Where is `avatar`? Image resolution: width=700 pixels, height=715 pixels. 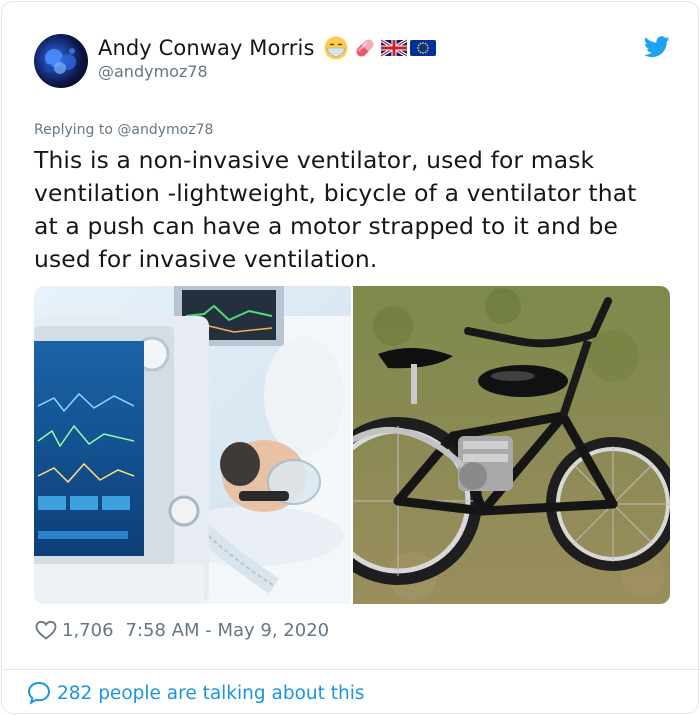 avatar is located at coordinates (61, 61).